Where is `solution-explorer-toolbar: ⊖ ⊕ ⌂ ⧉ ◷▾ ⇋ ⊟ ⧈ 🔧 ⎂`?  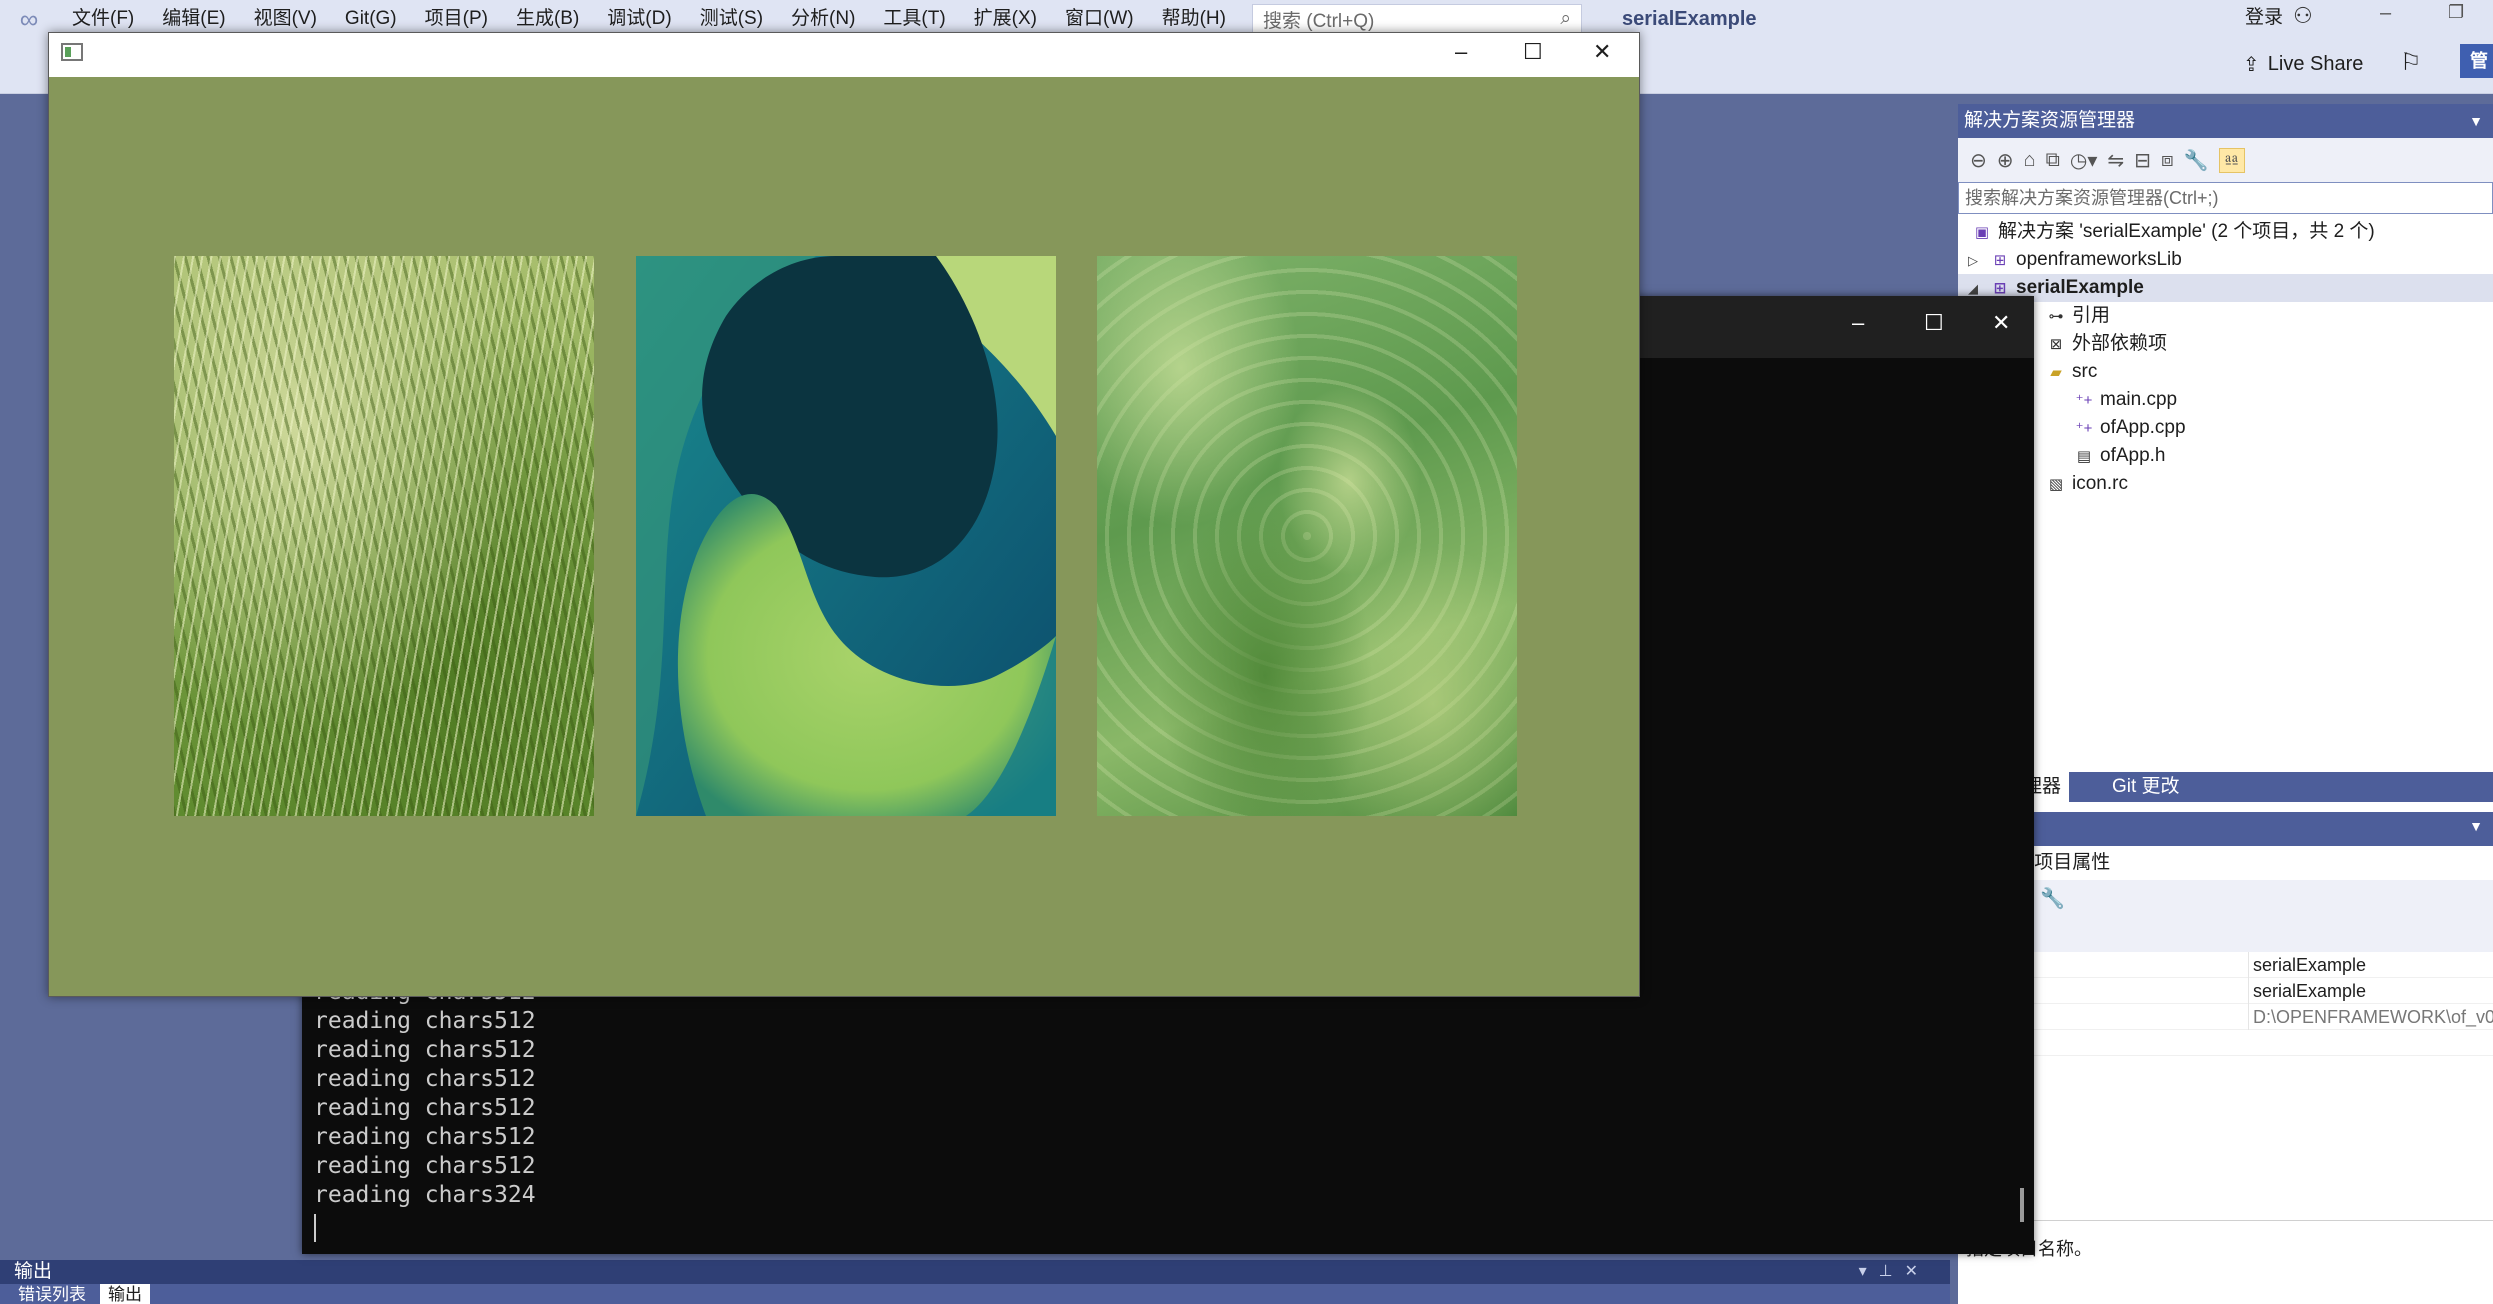 solution-explorer-toolbar: ⊖ ⊕ ⌂ ⧉ ◷▾ ⇋ ⊟ ⧈ 🔧 ⎂ is located at coordinates (2225, 160).